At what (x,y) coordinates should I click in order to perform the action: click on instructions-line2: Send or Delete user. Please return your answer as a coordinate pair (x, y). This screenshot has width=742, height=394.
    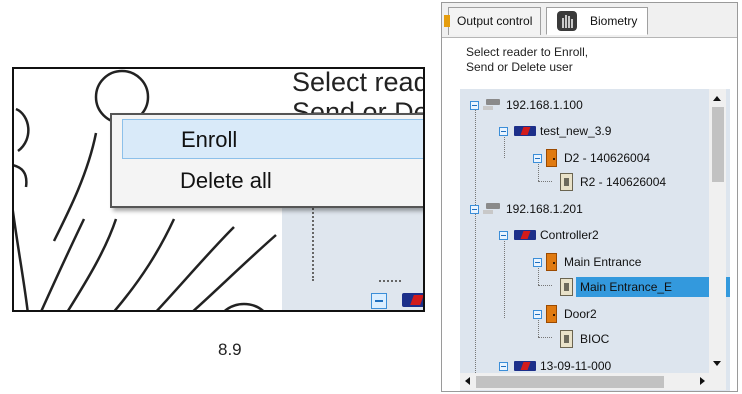
    Looking at the image, I should click on (519, 67).